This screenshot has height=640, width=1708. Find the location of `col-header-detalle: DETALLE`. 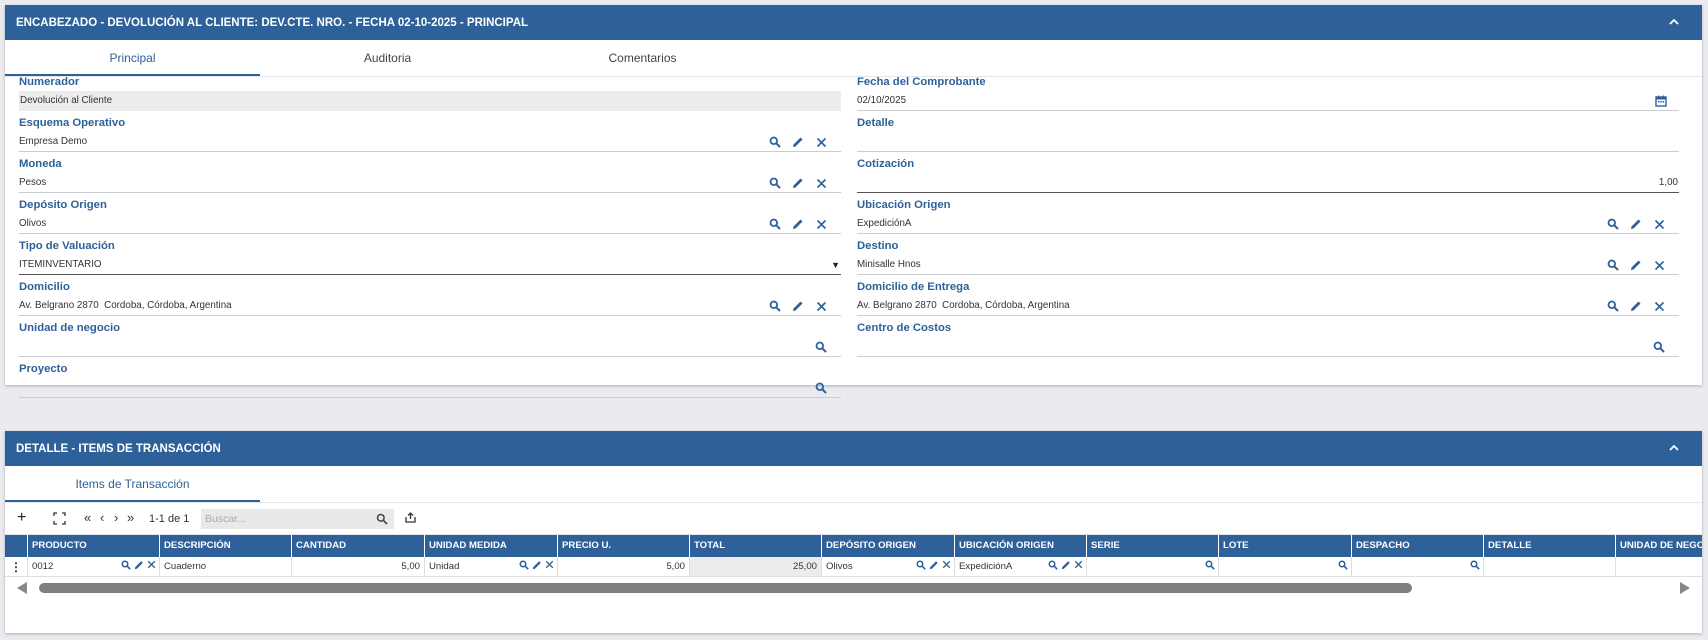

col-header-detalle: DETALLE is located at coordinates (1550, 546).